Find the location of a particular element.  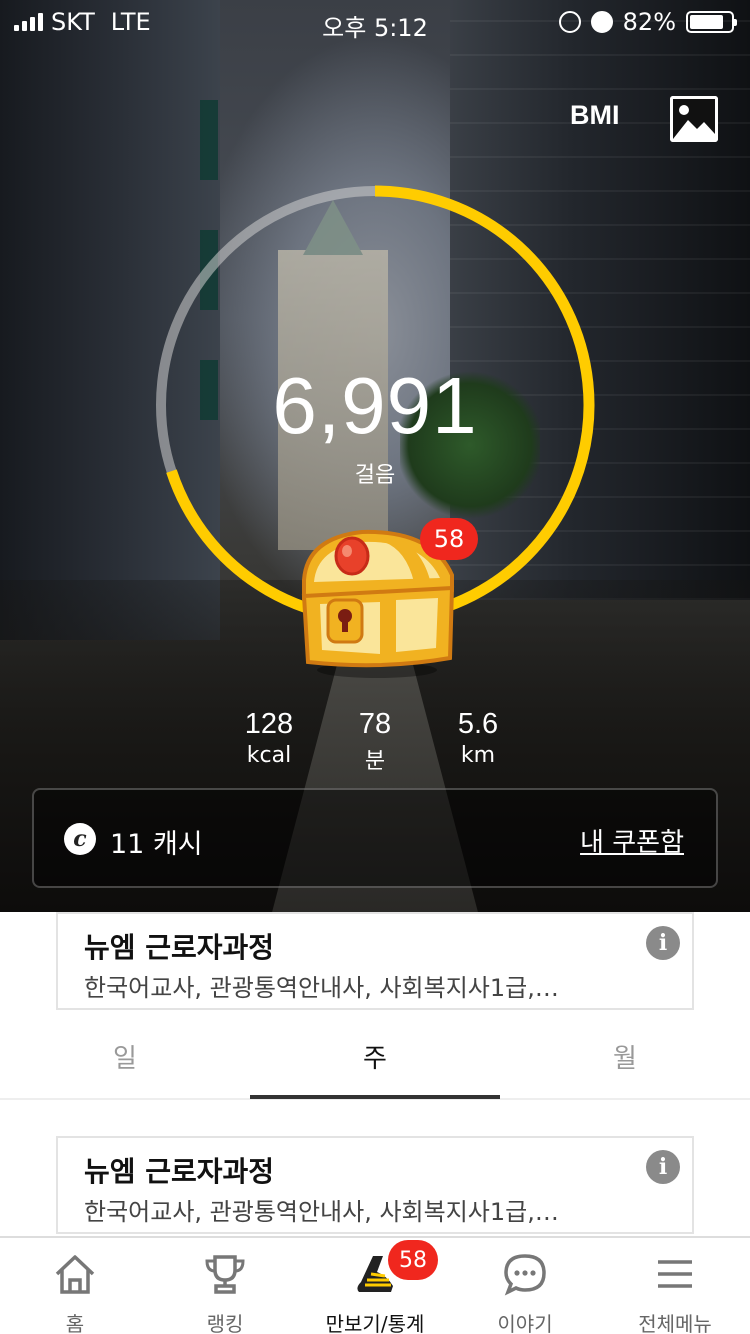

distance-stat: 5.6 km is located at coordinates (478, 738).